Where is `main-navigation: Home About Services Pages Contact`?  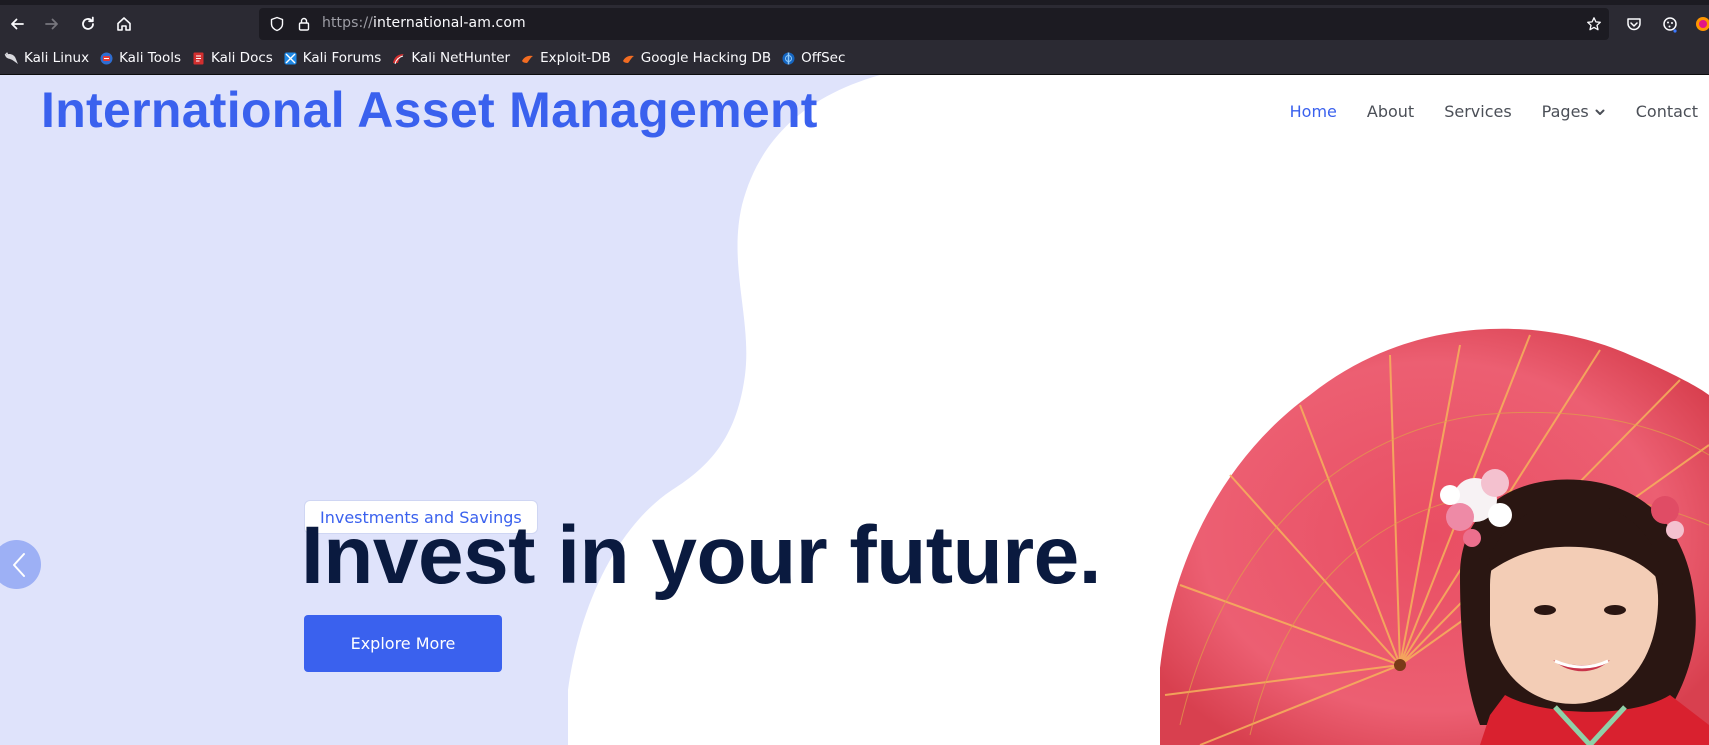 main-navigation: Home About Services Pages Contact is located at coordinates (1479, 111).